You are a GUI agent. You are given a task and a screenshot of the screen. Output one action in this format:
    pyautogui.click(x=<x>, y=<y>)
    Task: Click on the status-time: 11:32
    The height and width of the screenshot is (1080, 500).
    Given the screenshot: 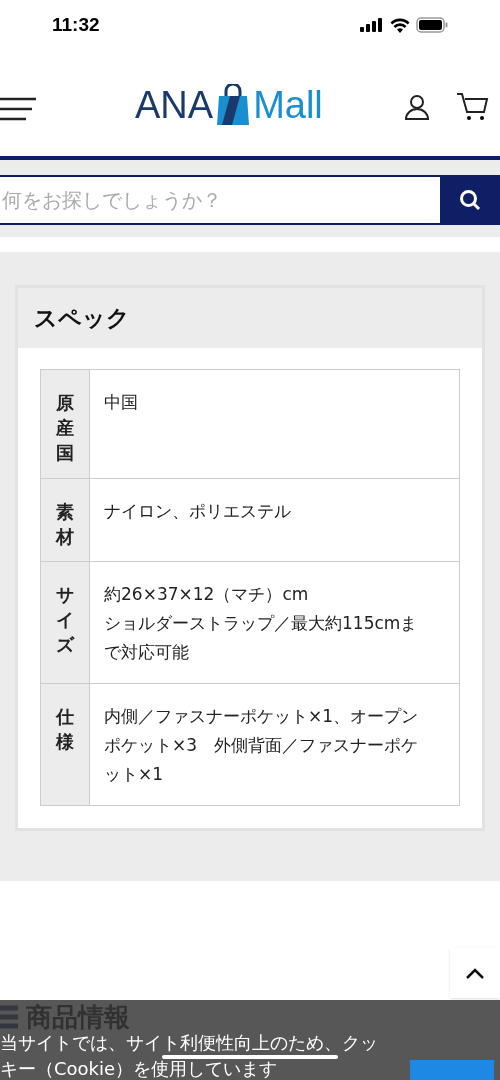 What is the action you would take?
    pyautogui.click(x=76, y=24)
    